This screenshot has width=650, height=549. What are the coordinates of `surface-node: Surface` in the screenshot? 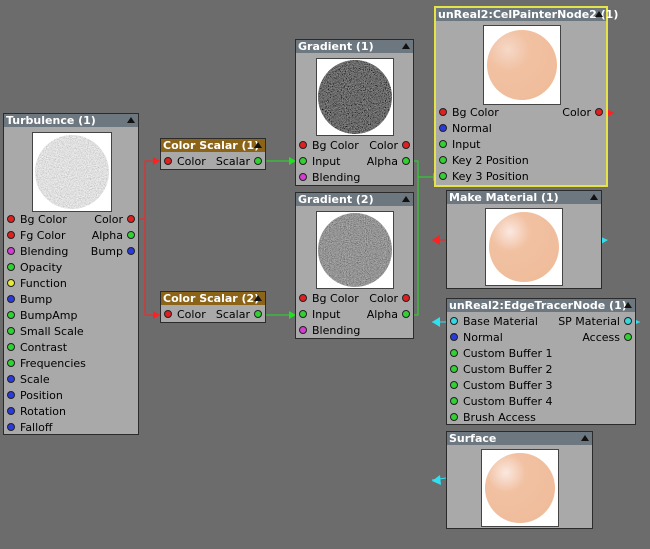 It's located at (519, 480).